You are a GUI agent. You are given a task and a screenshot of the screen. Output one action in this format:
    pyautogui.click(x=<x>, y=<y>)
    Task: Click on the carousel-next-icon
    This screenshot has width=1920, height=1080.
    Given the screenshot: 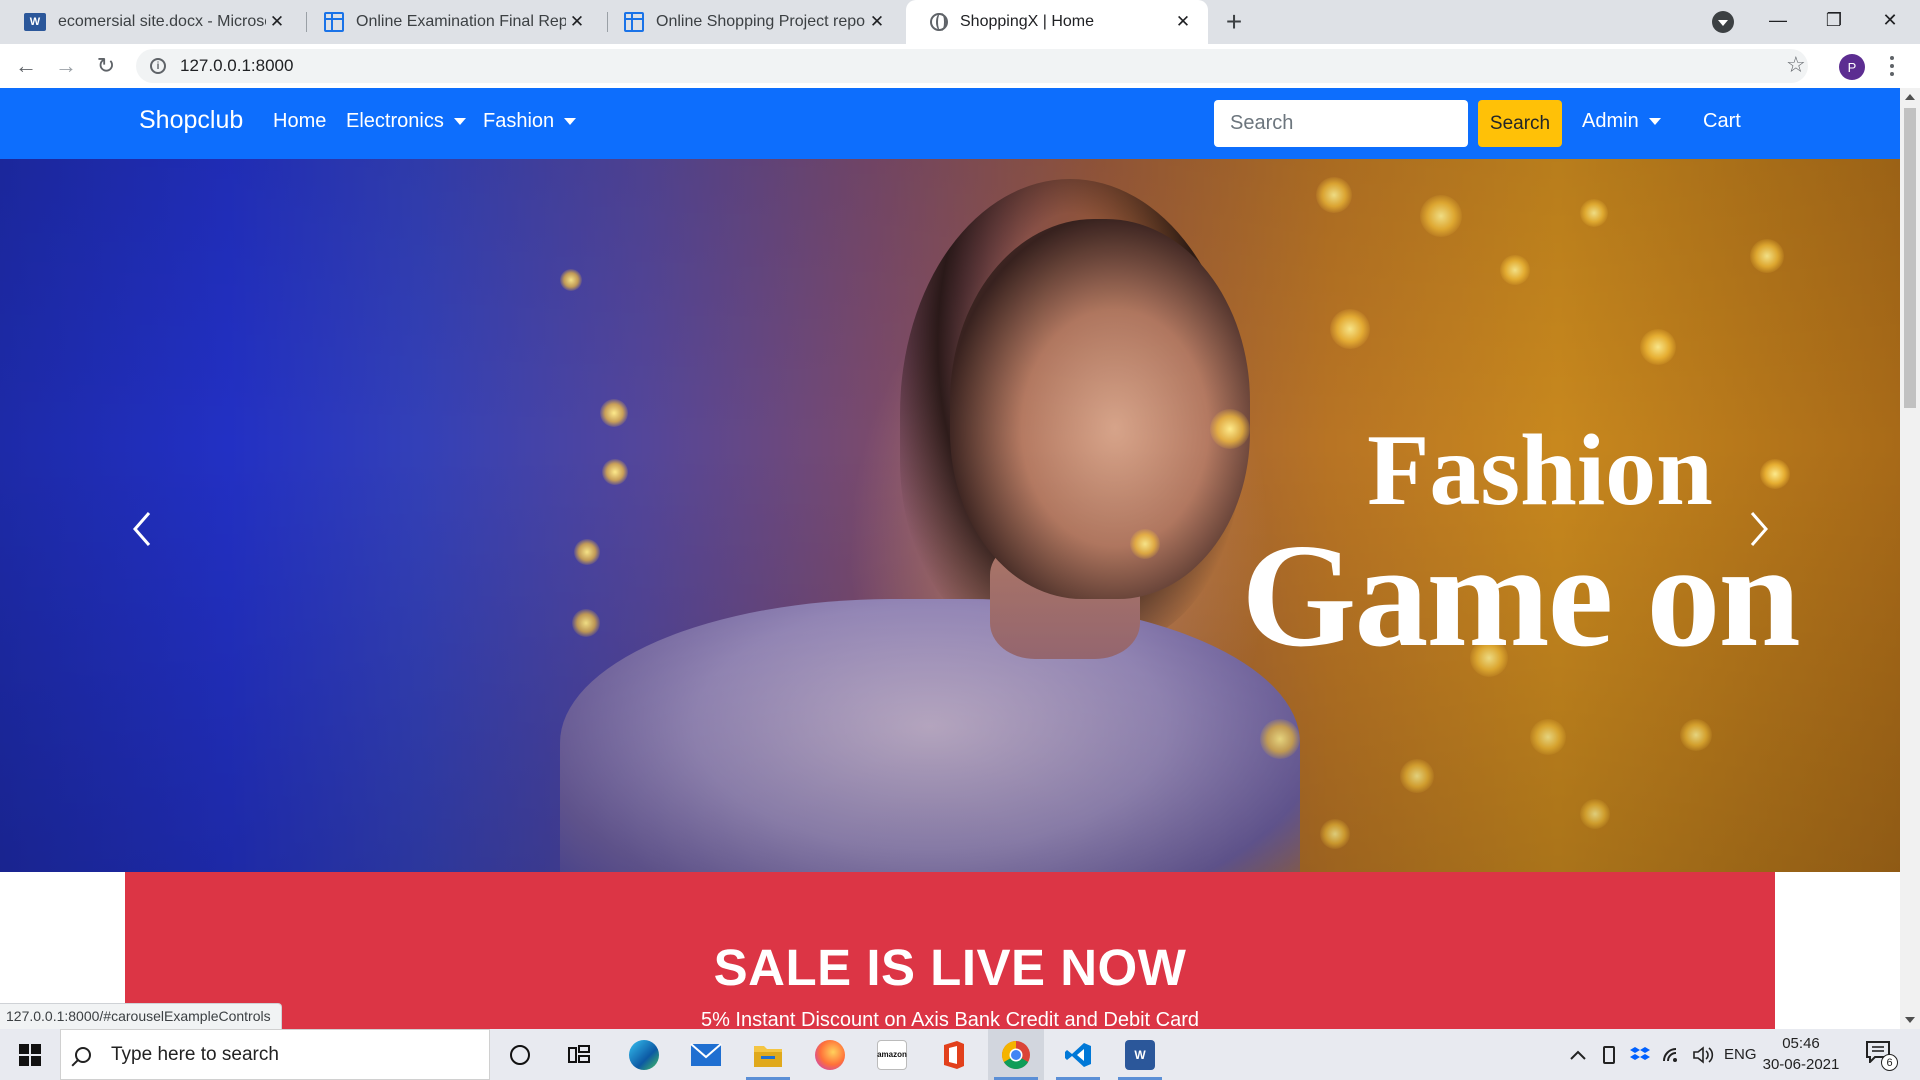 What is the action you would take?
    pyautogui.click(x=1758, y=529)
    